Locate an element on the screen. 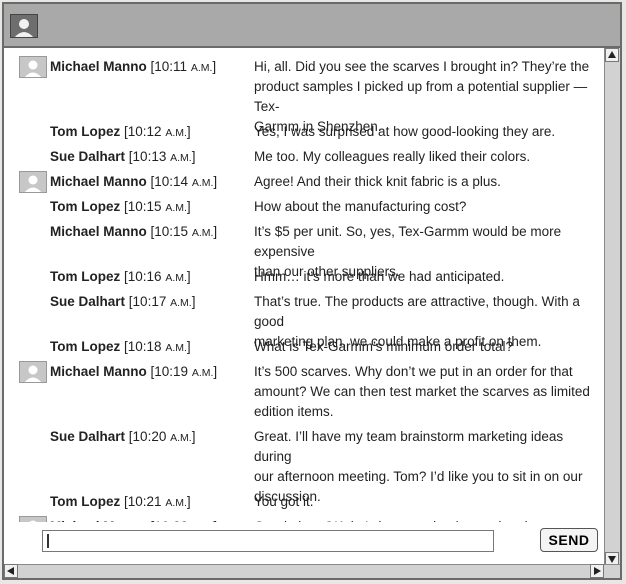 The width and height of the screenshot is (626, 584). message-line: How about the manufacturing cost? is located at coordinates (360, 206).